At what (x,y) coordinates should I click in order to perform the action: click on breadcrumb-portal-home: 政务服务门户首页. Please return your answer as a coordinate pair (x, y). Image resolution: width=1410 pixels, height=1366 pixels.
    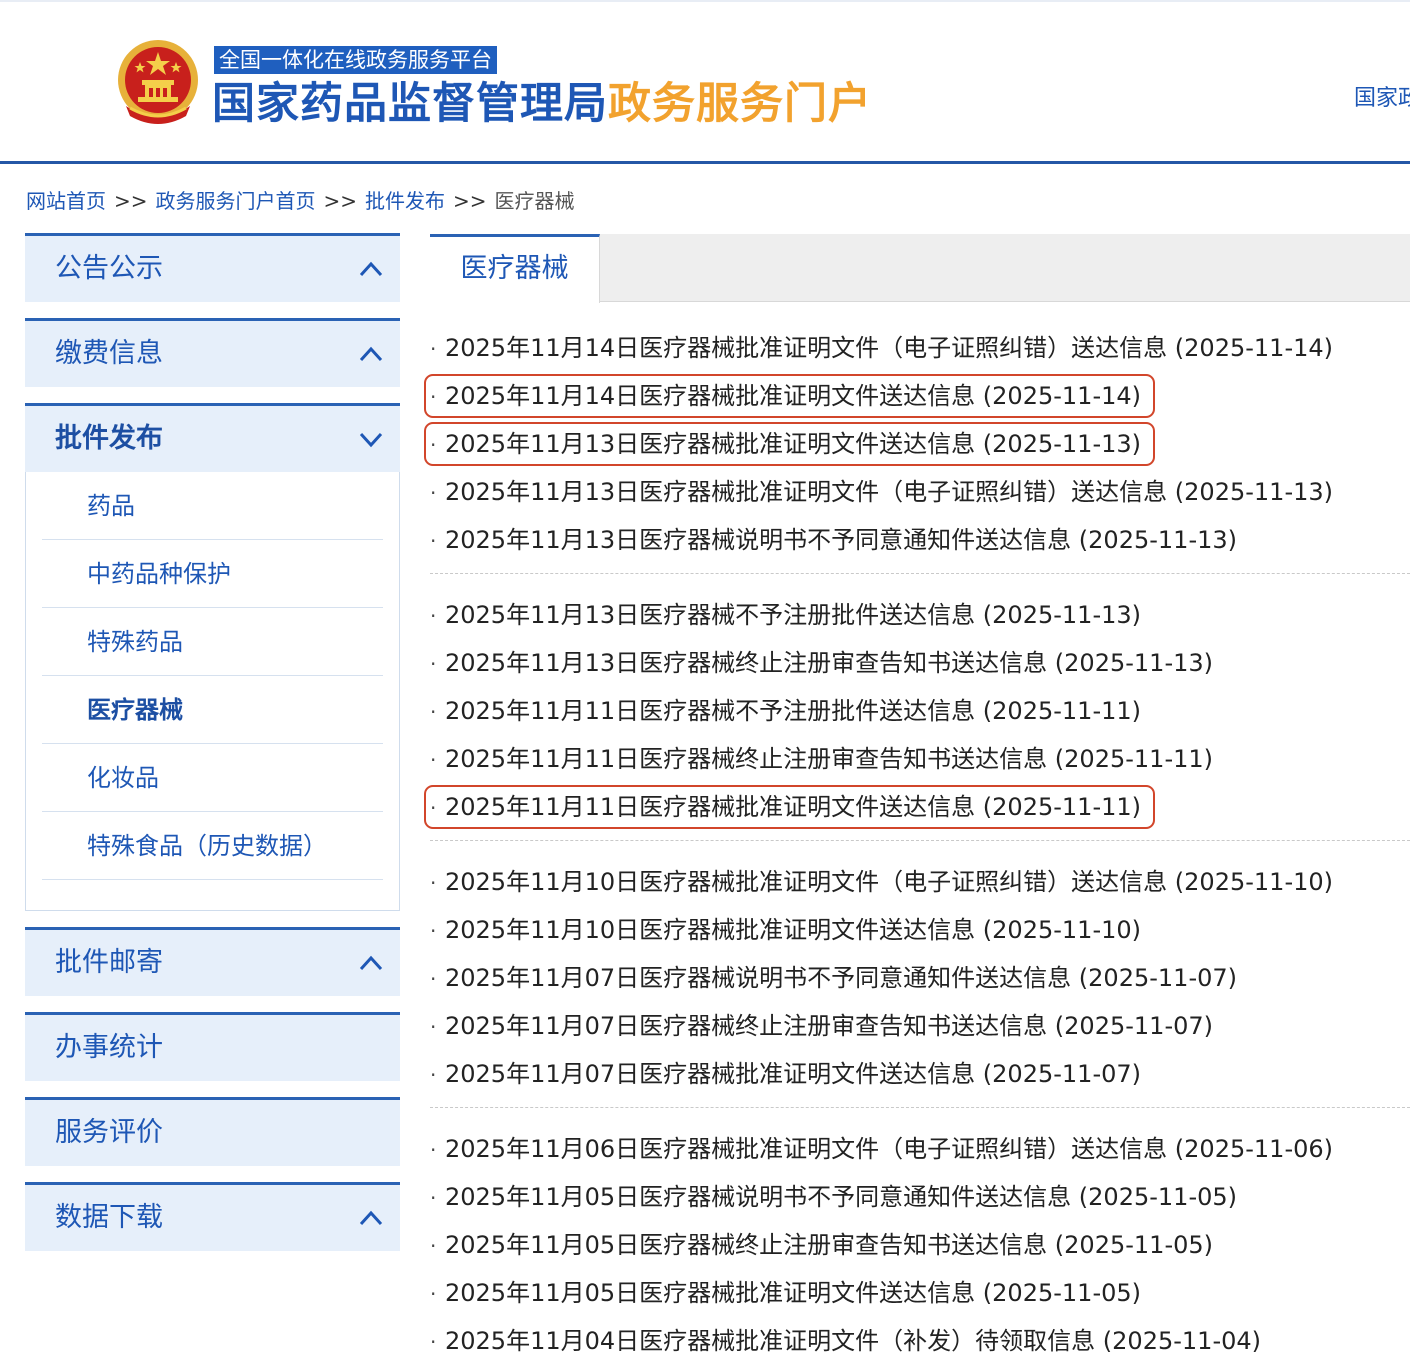
    Looking at the image, I should click on (236, 201).